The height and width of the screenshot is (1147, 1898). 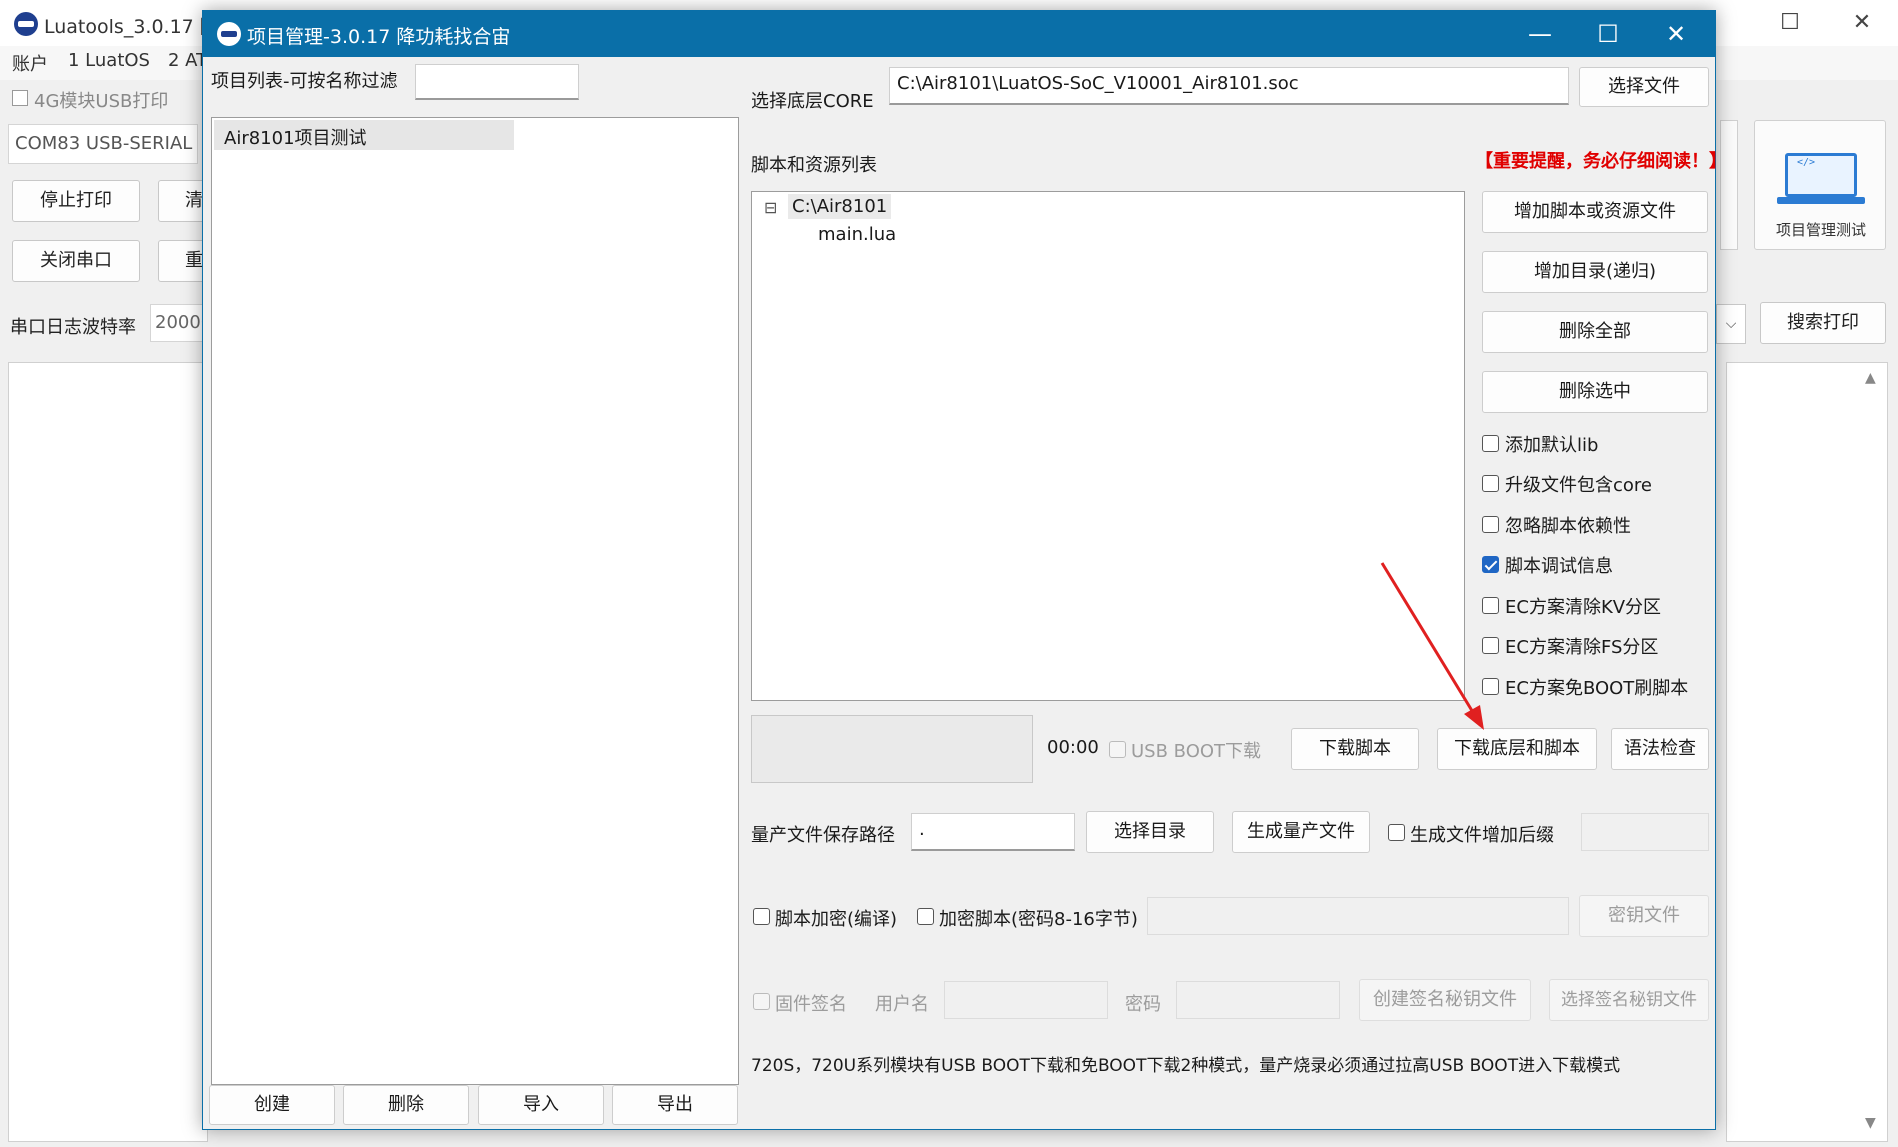 What do you see at coordinates (541, 1105) in the screenshot?
I see `import-button: 导入` at bounding box center [541, 1105].